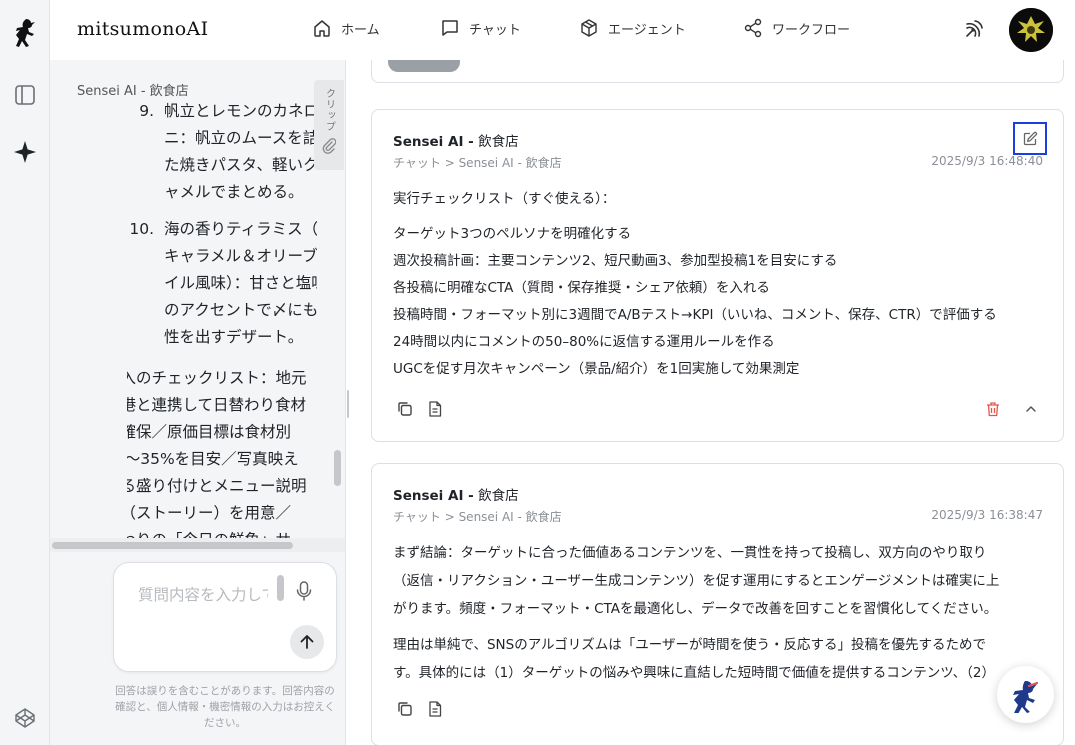 This screenshot has height=745, width=1075. I want to click on chat-input-box: 質問内容を入力してください, so click(225, 617).